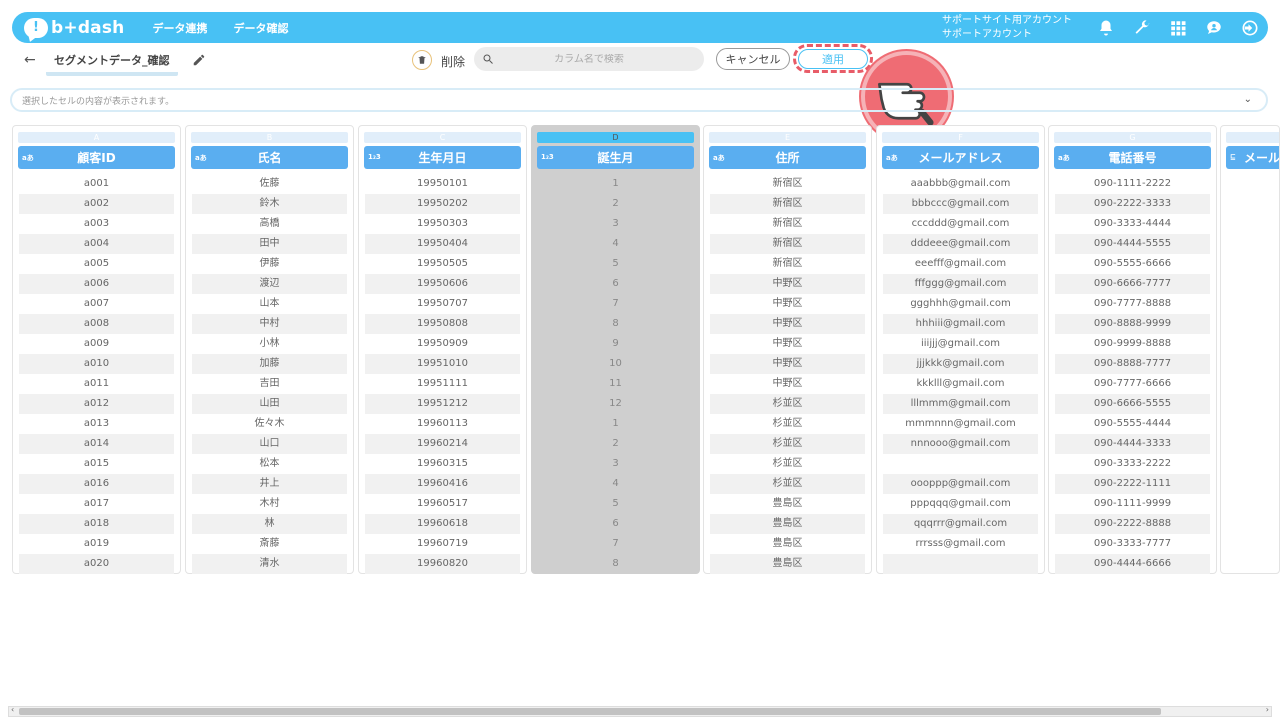 This screenshot has height=720, width=1280. Describe the element at coordinates (960, 284) in the screenshot. I see `table-cell: fffggg@gmail.com` at that location.